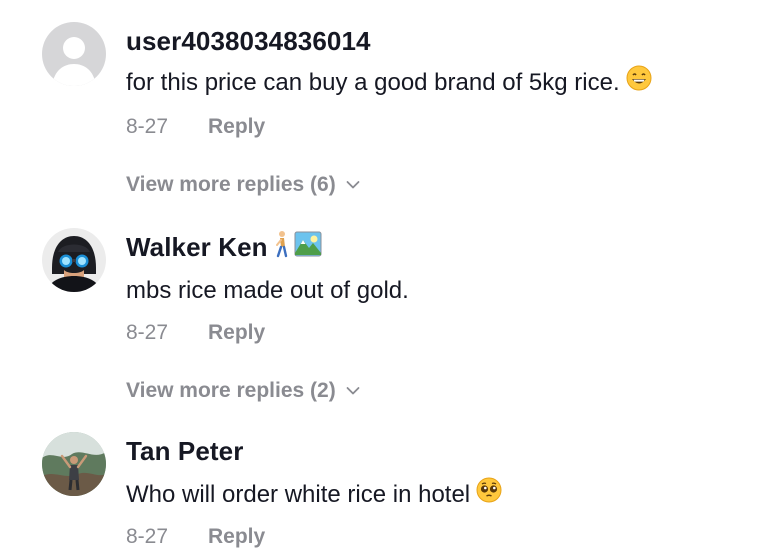 This screenshot has height=560, width=762. What do you see at coordinates (489, 494) in the screenshot?
I see `pleading-face-emoji-icon` at bounding box center [489, 494].